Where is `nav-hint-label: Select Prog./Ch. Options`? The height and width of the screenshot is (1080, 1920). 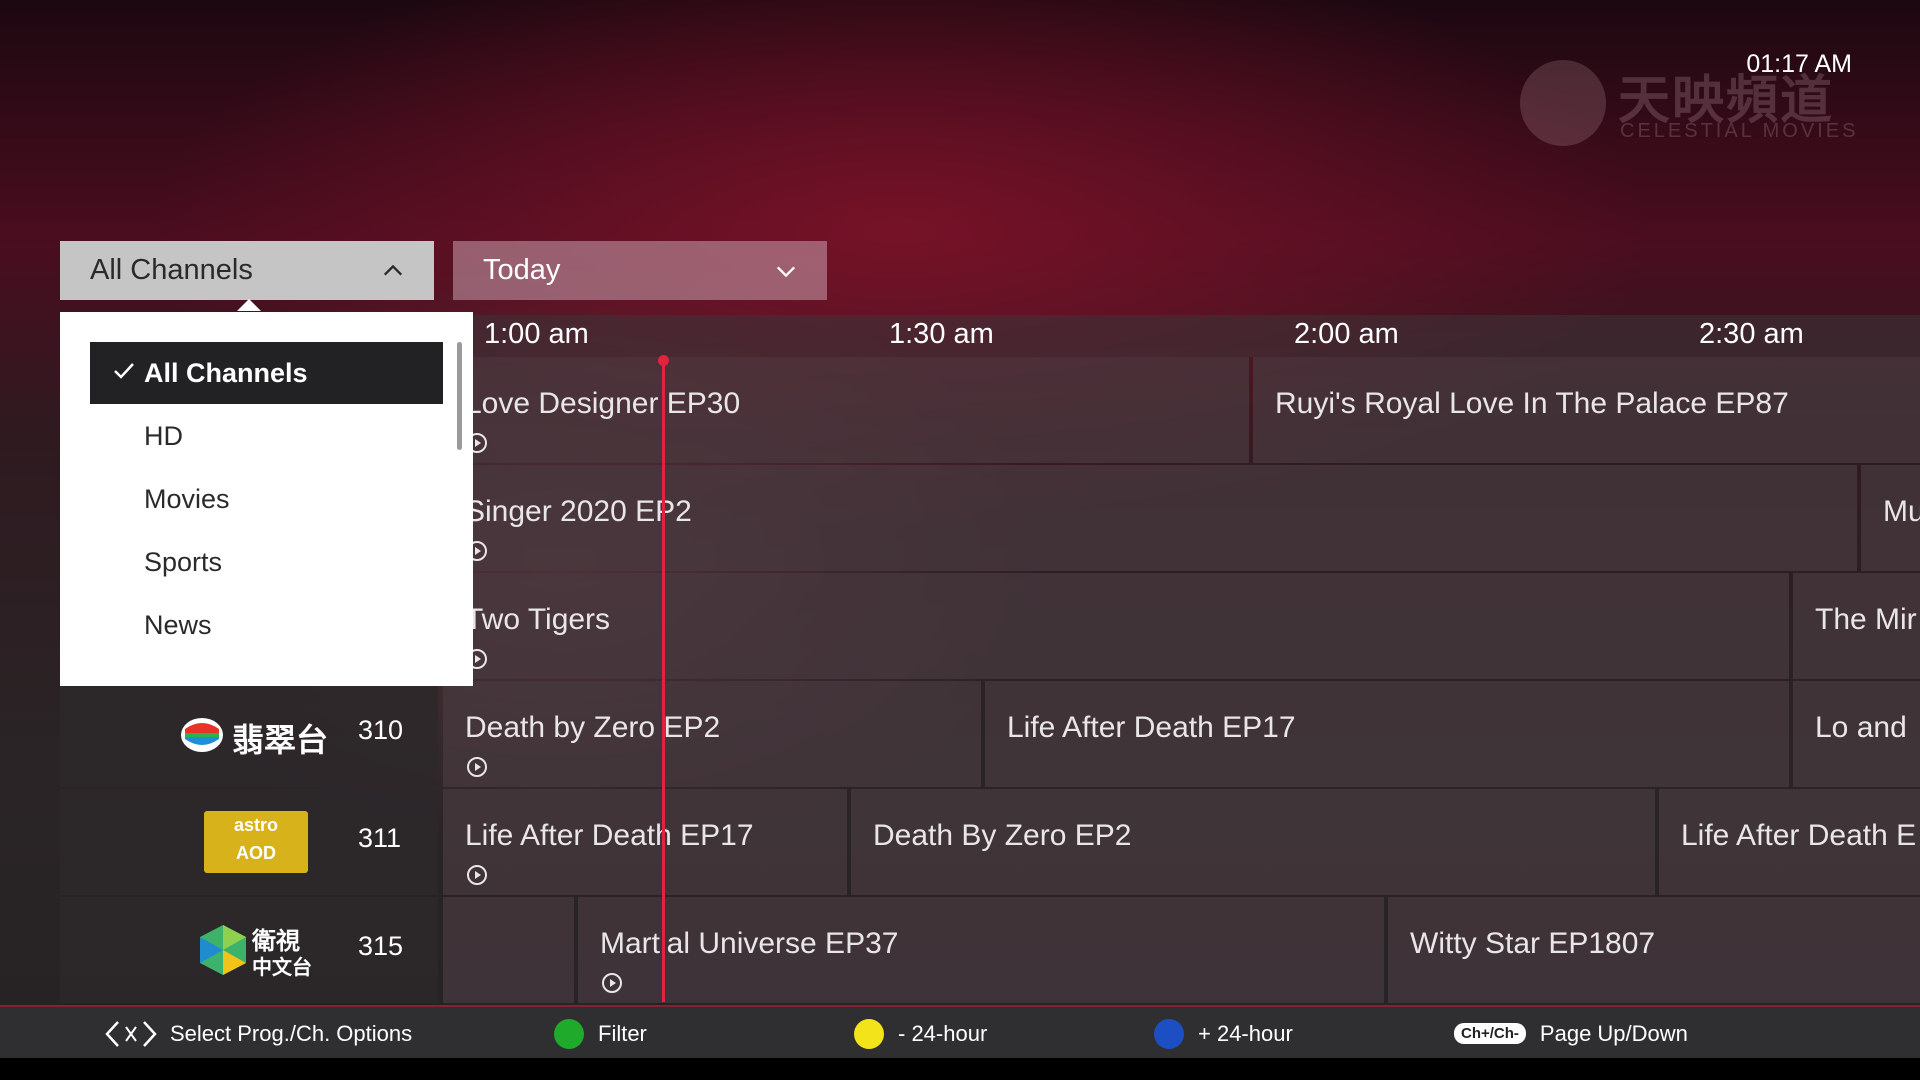 nav-hint-label: Select Prog./Ch. Options is located at coordinates (291, 1033).